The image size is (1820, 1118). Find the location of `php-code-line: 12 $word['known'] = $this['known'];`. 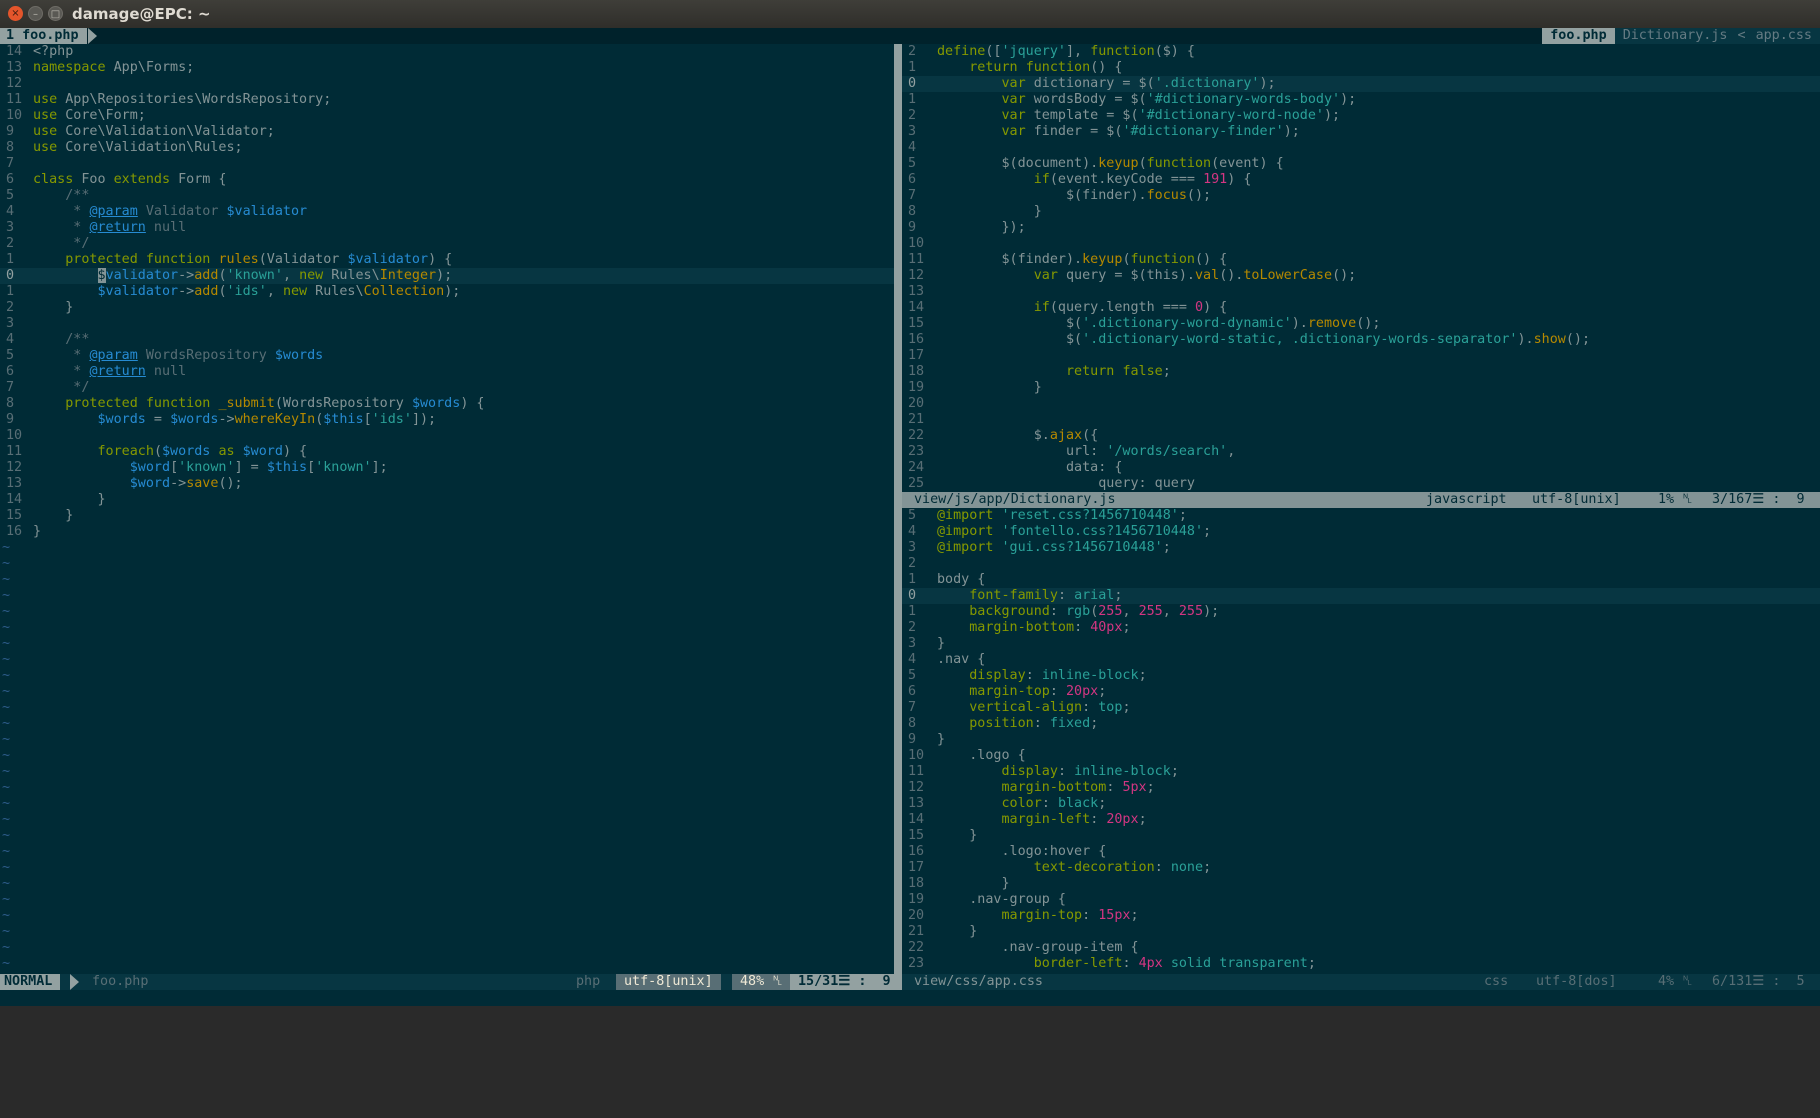

php-code-line: 12 $word['known'] = $this['known']; is located at coordinates (447, 468).